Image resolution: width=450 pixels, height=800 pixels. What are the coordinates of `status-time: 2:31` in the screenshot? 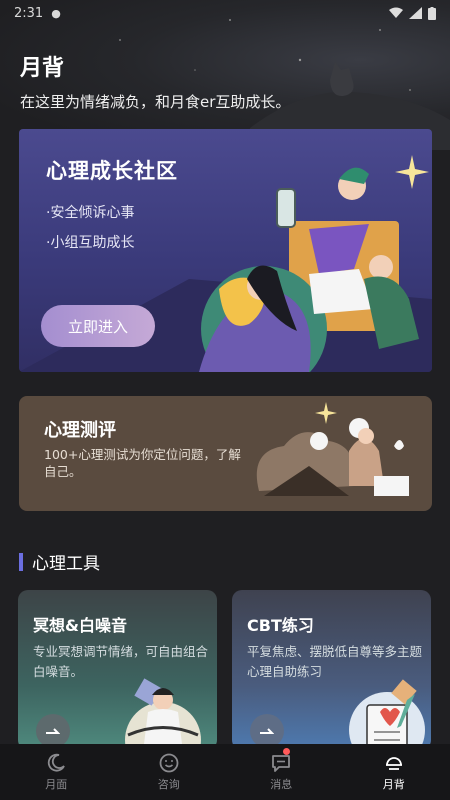 It's located at (29, 13).